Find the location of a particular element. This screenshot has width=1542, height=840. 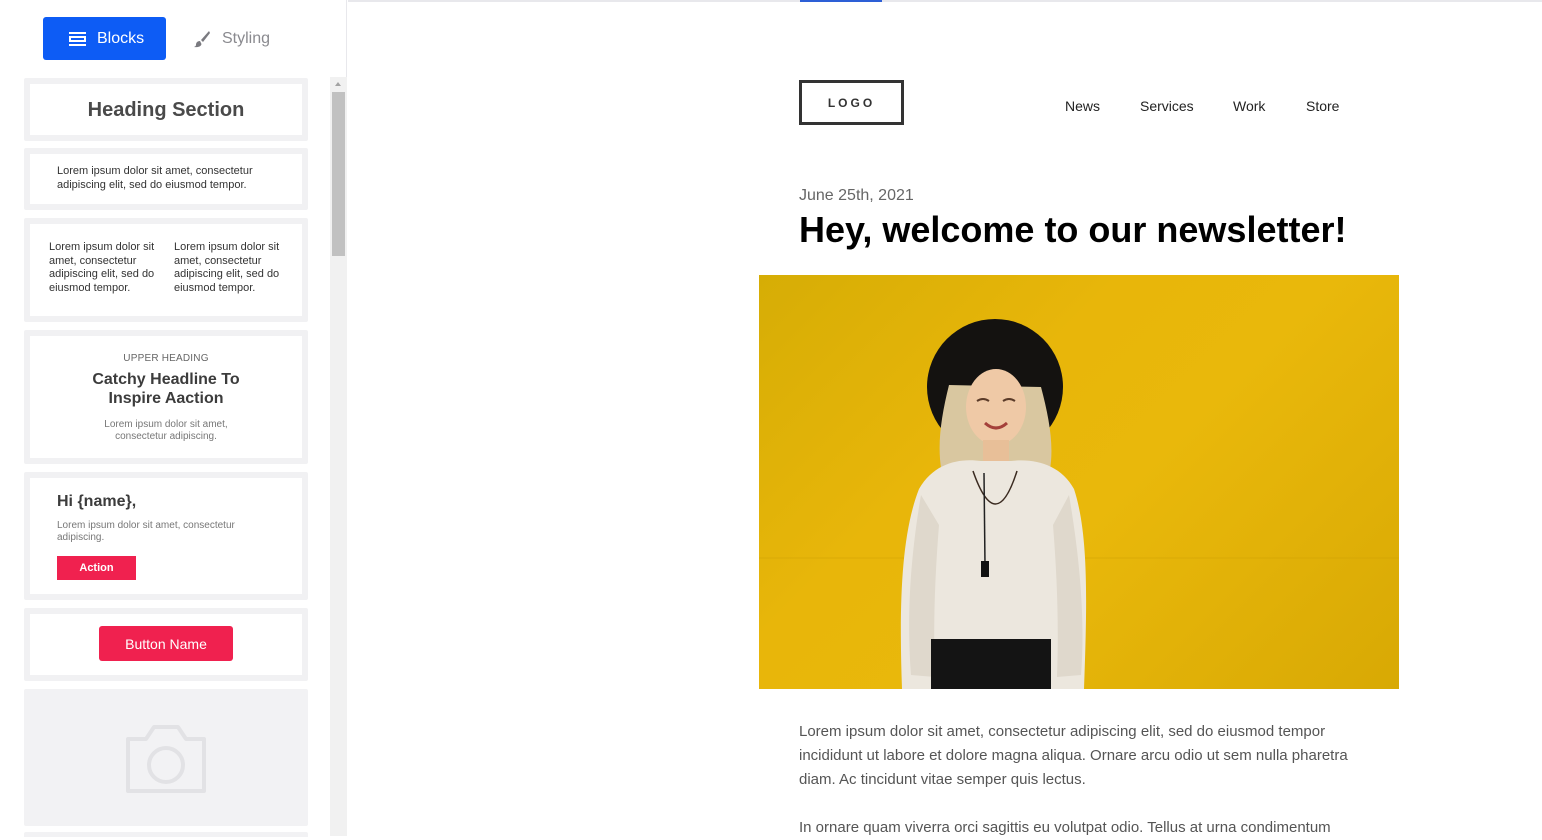

newsletter-title: Hey, welcome to our newsletter! is located at coordinates (1072, 230).